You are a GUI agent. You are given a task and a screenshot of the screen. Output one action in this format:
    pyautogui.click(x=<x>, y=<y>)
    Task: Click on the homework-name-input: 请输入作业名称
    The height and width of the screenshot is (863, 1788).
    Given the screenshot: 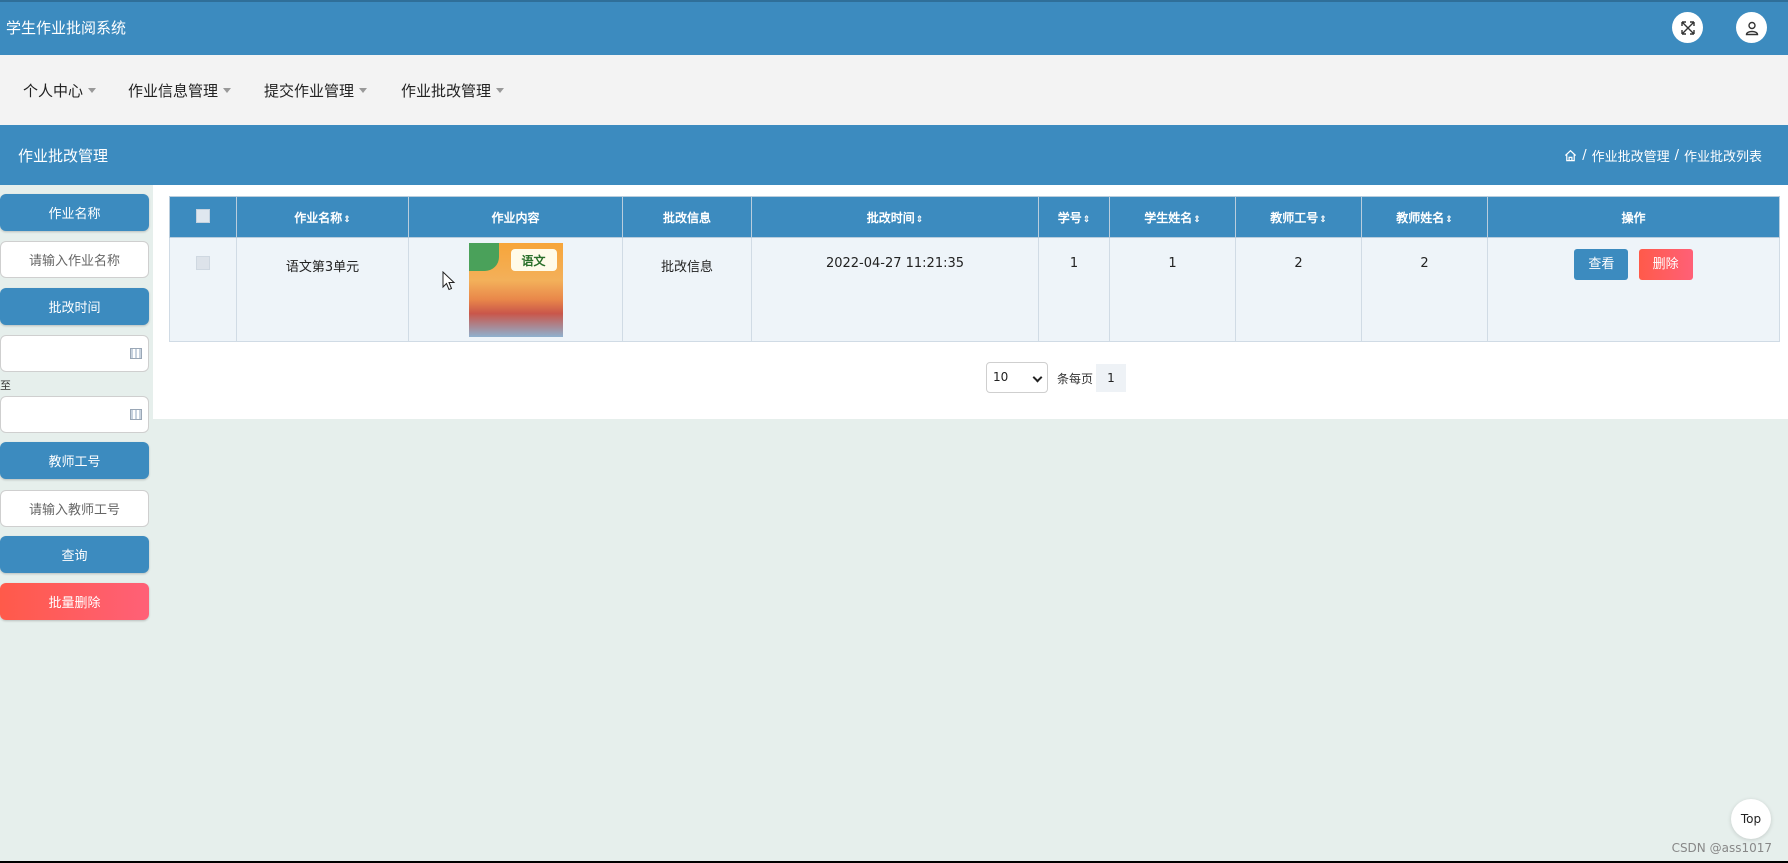 What is the action you would take?
    pyautogui.click(x=74, y=259)
    